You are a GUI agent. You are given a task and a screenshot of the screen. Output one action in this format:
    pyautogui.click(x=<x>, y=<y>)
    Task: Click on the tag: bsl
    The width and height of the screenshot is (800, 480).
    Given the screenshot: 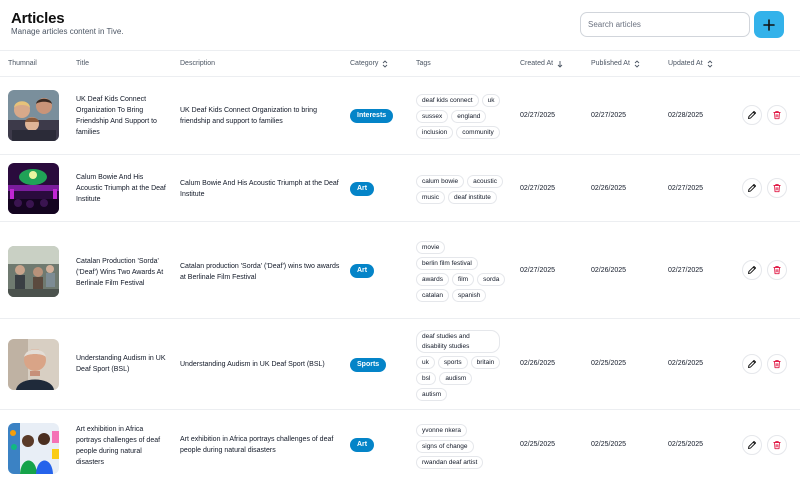 What is the action you would take?
    pyautogui.click(x=426, y=378)
    